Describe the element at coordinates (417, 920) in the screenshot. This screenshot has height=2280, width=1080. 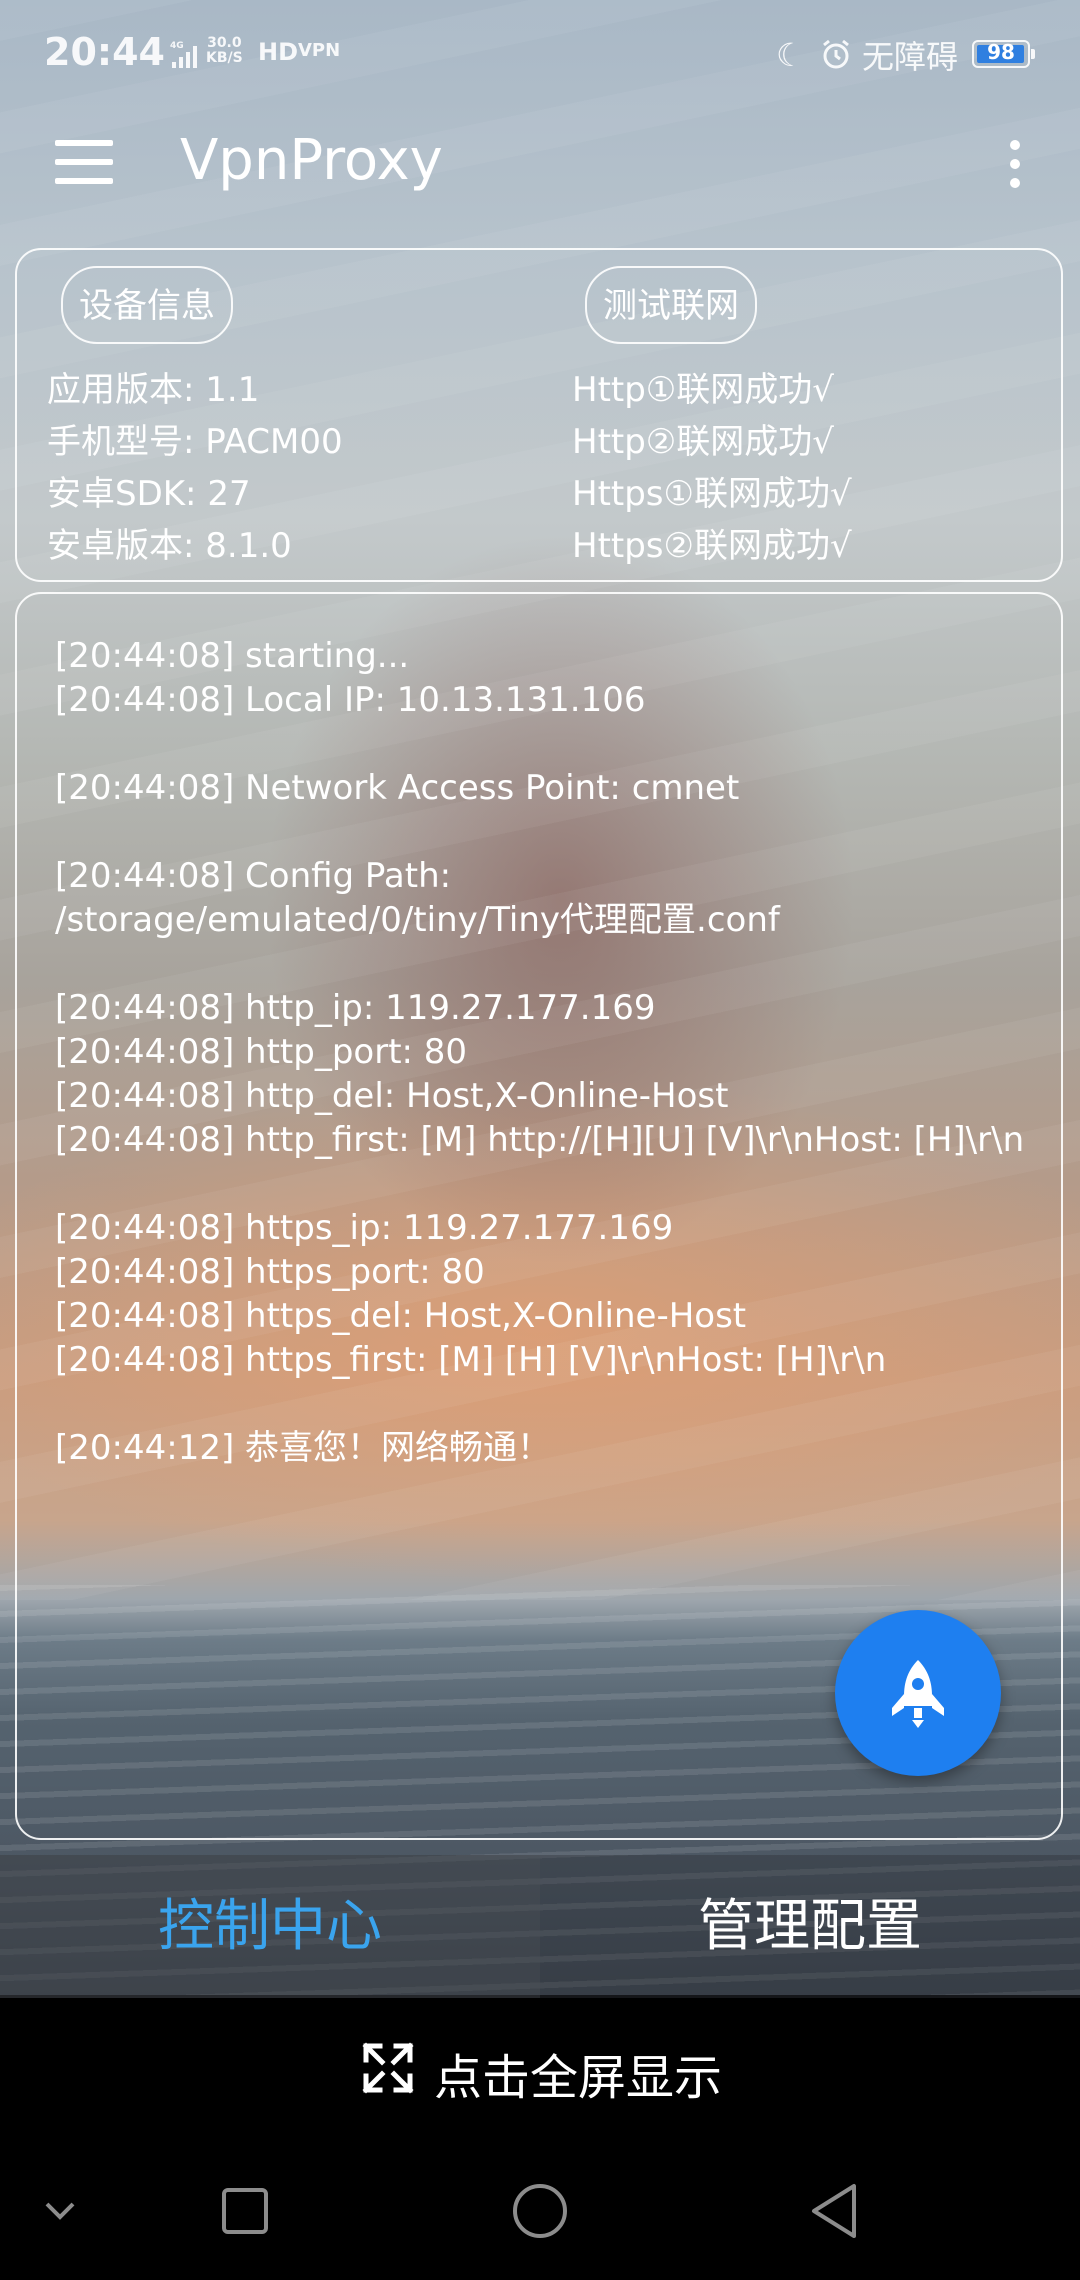
I see `log-line: /storage/emulated/0/tiny/Tiny代理配置.conf` at that location.